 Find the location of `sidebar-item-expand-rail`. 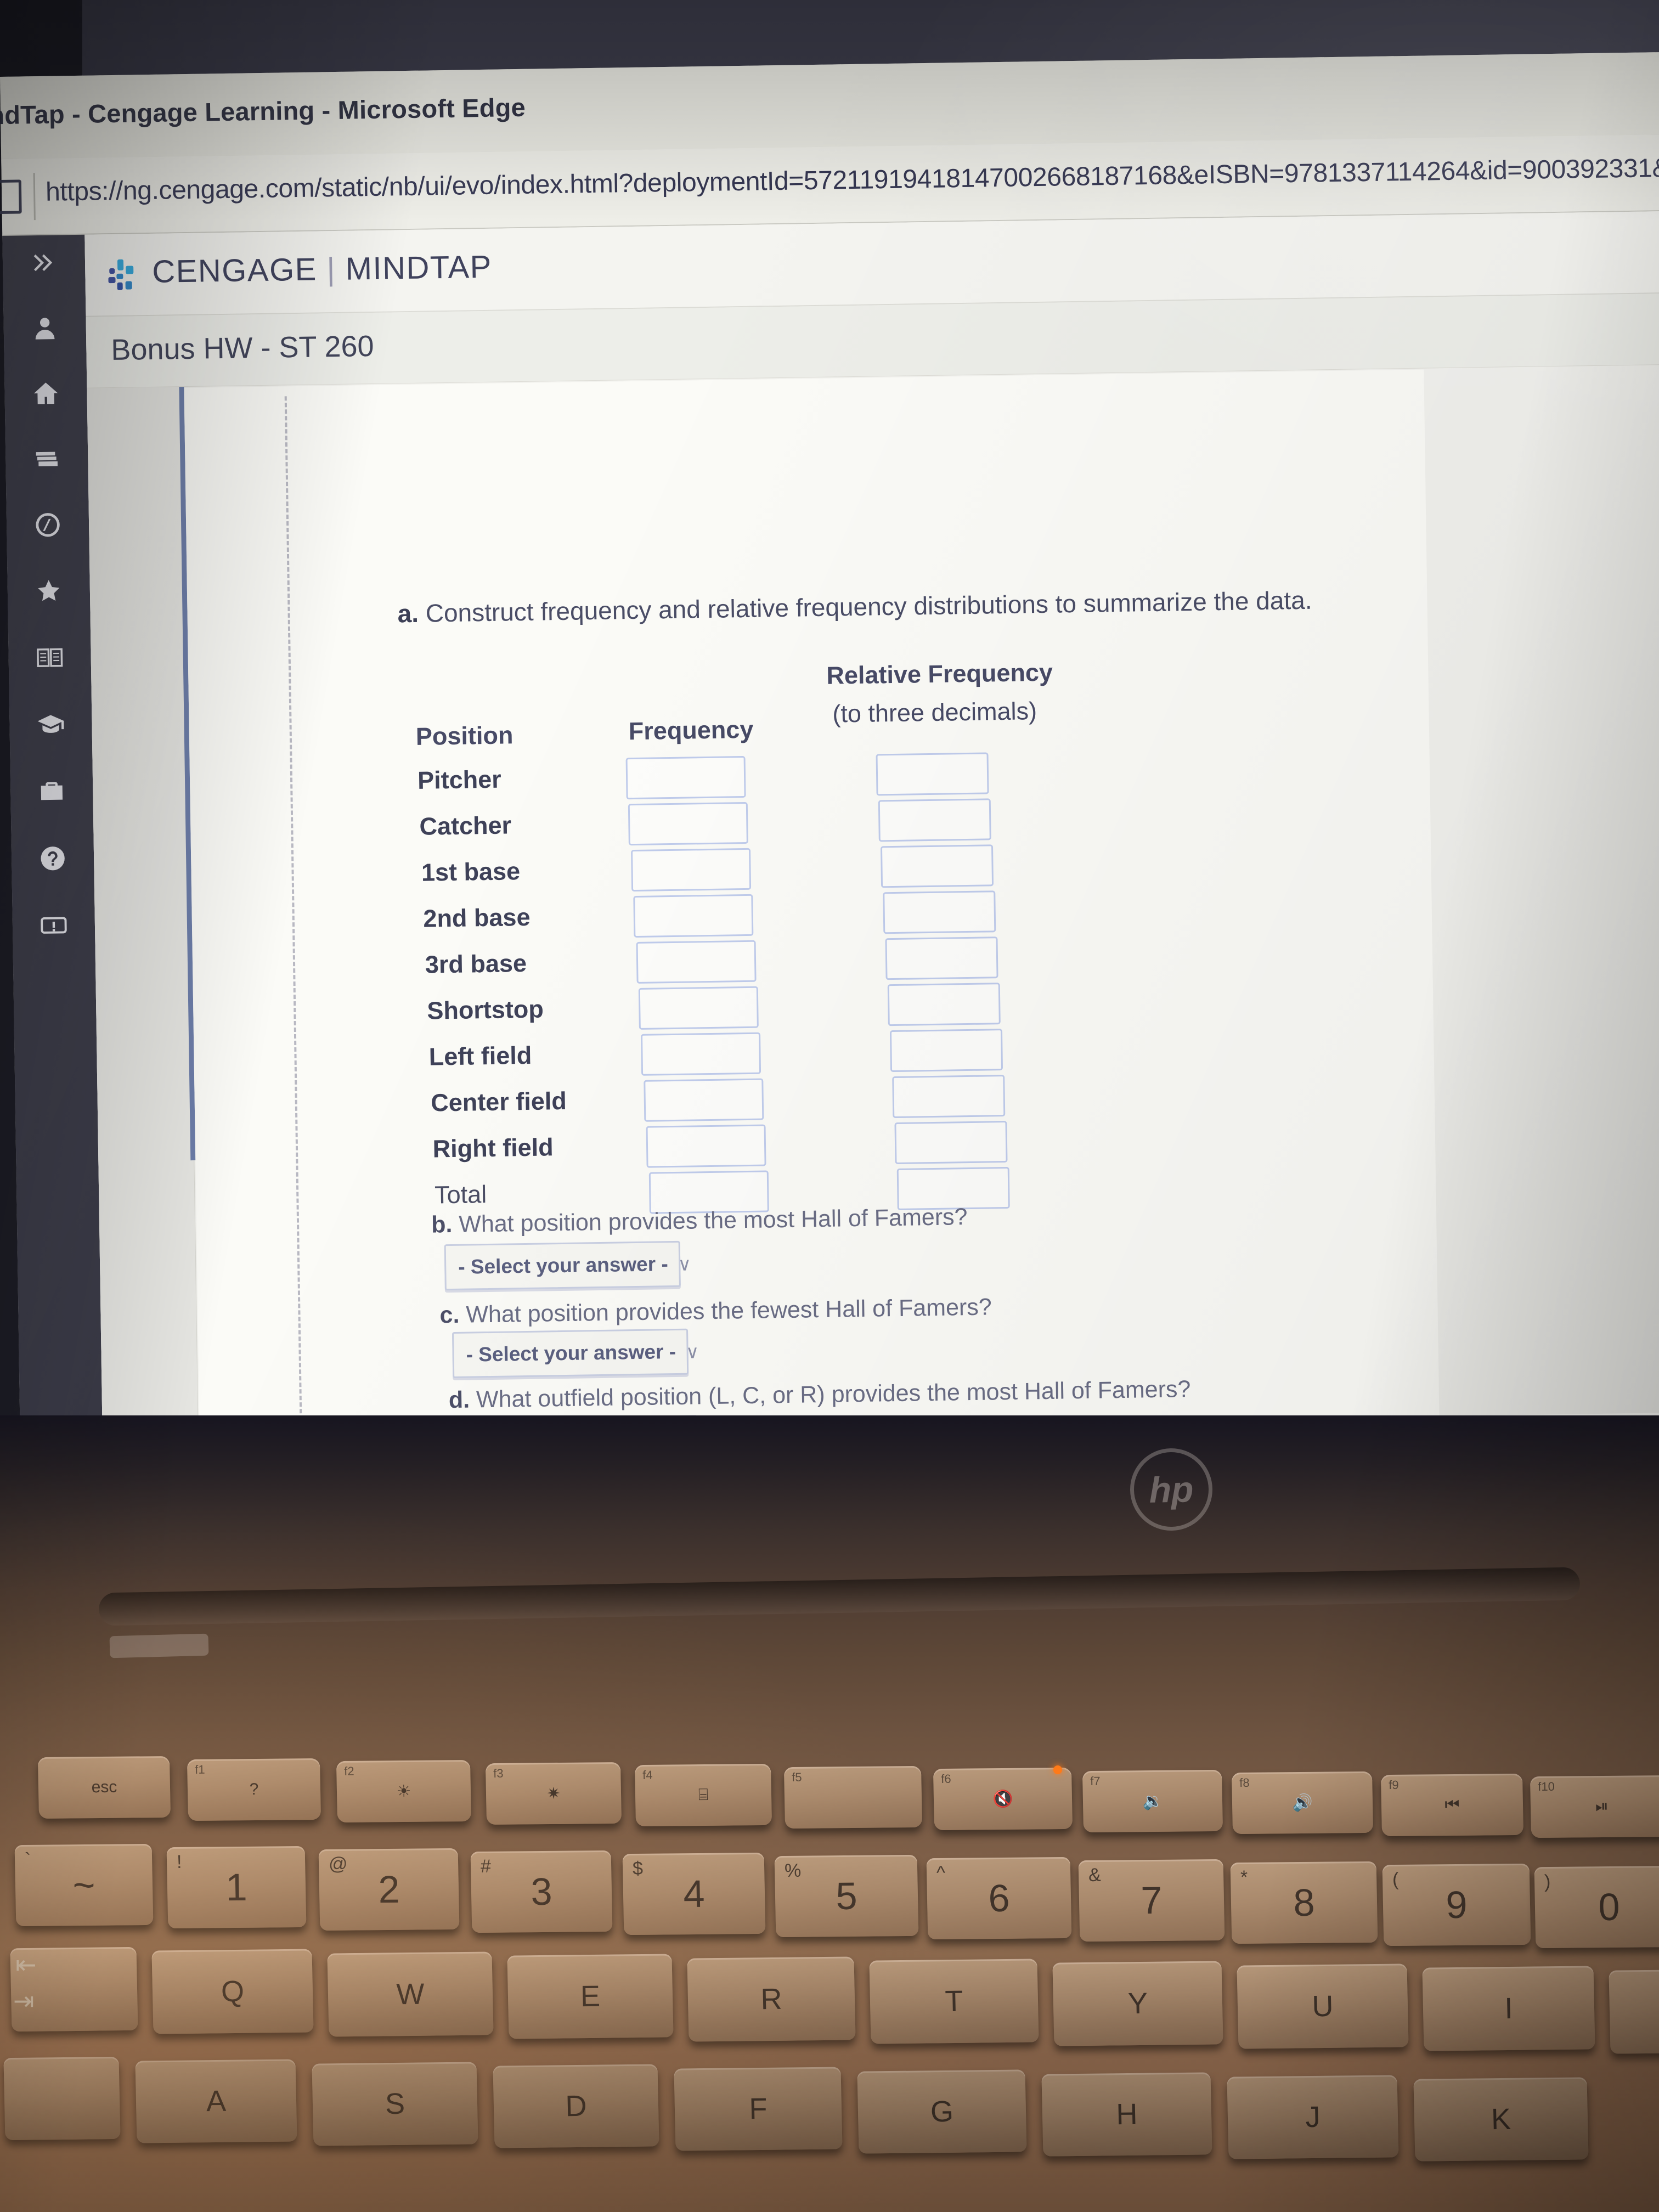

sidebar-item-expand-rail is located at coordinates (44, 263).